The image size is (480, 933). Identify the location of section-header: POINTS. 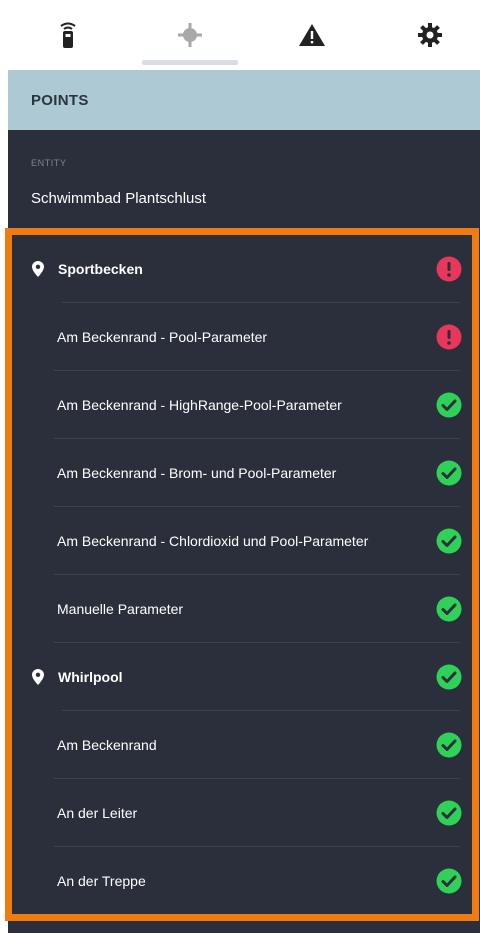
(244, 100).